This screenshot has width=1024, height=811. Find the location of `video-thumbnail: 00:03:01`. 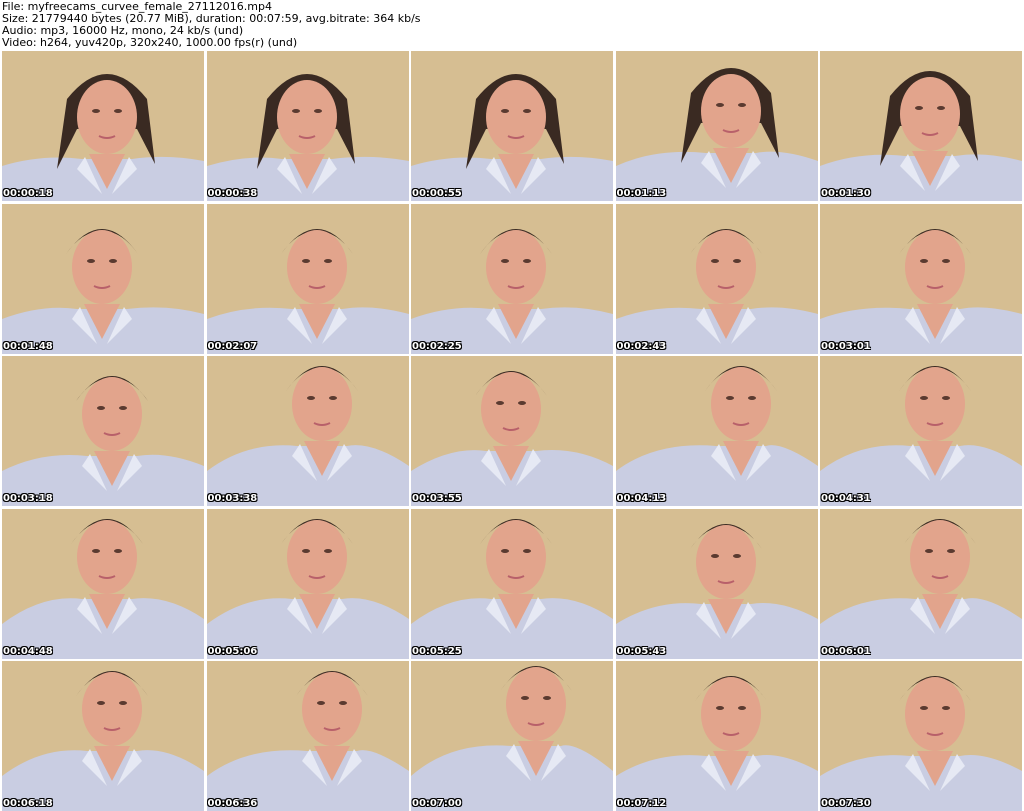

video-thumbnail: 00:03:01 is located at coordinates (921, 278).